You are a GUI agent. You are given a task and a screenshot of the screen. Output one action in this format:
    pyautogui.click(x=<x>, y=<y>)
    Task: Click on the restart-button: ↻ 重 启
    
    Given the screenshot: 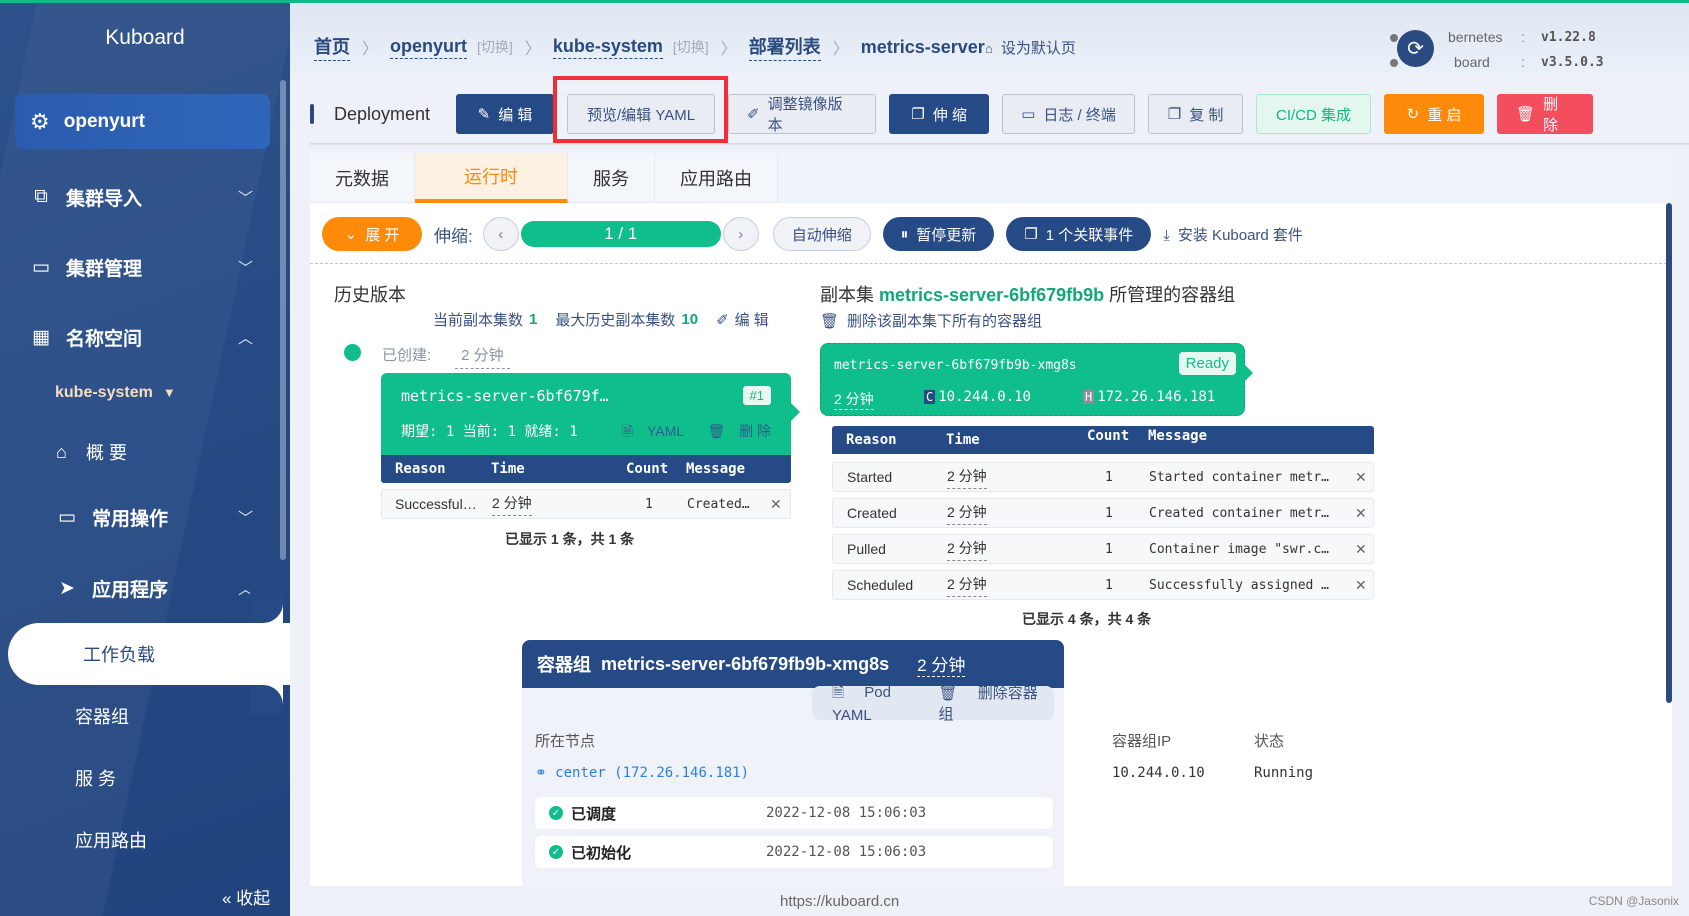 What is the action you would take?
    pyautogui.click(x=1434, y=114)
    